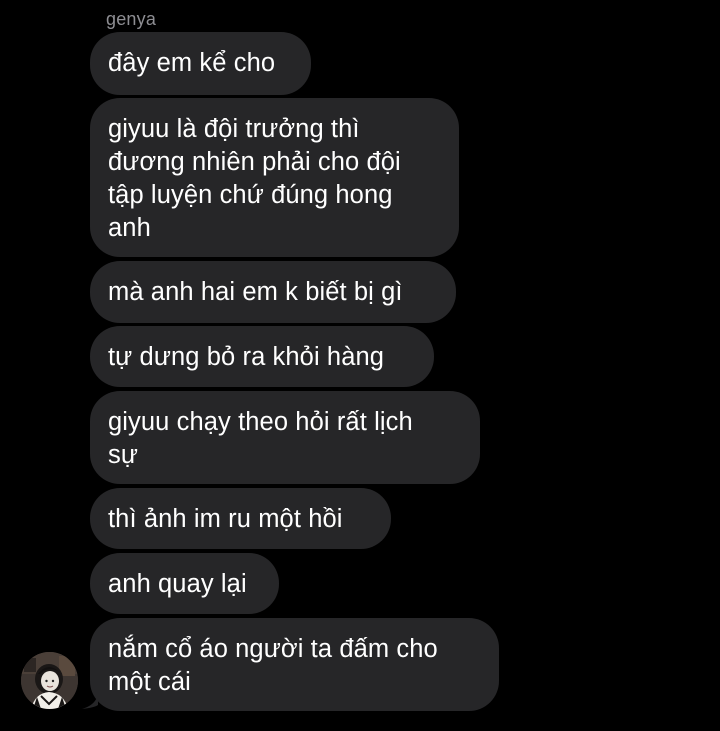 This screenshot has height=731, width=720. What do you see at coordinates (177, 584) in the screenshot?
I see `message-text: anh quay lại` at bounding box center [177, 584].